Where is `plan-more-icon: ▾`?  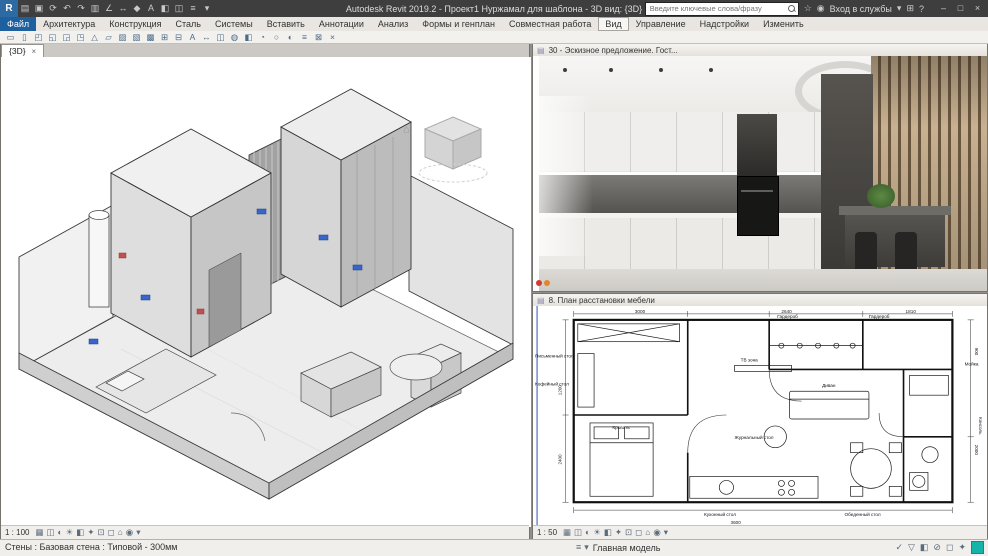
plan-more-icon: ▾ is located at coordinates (666, 532).